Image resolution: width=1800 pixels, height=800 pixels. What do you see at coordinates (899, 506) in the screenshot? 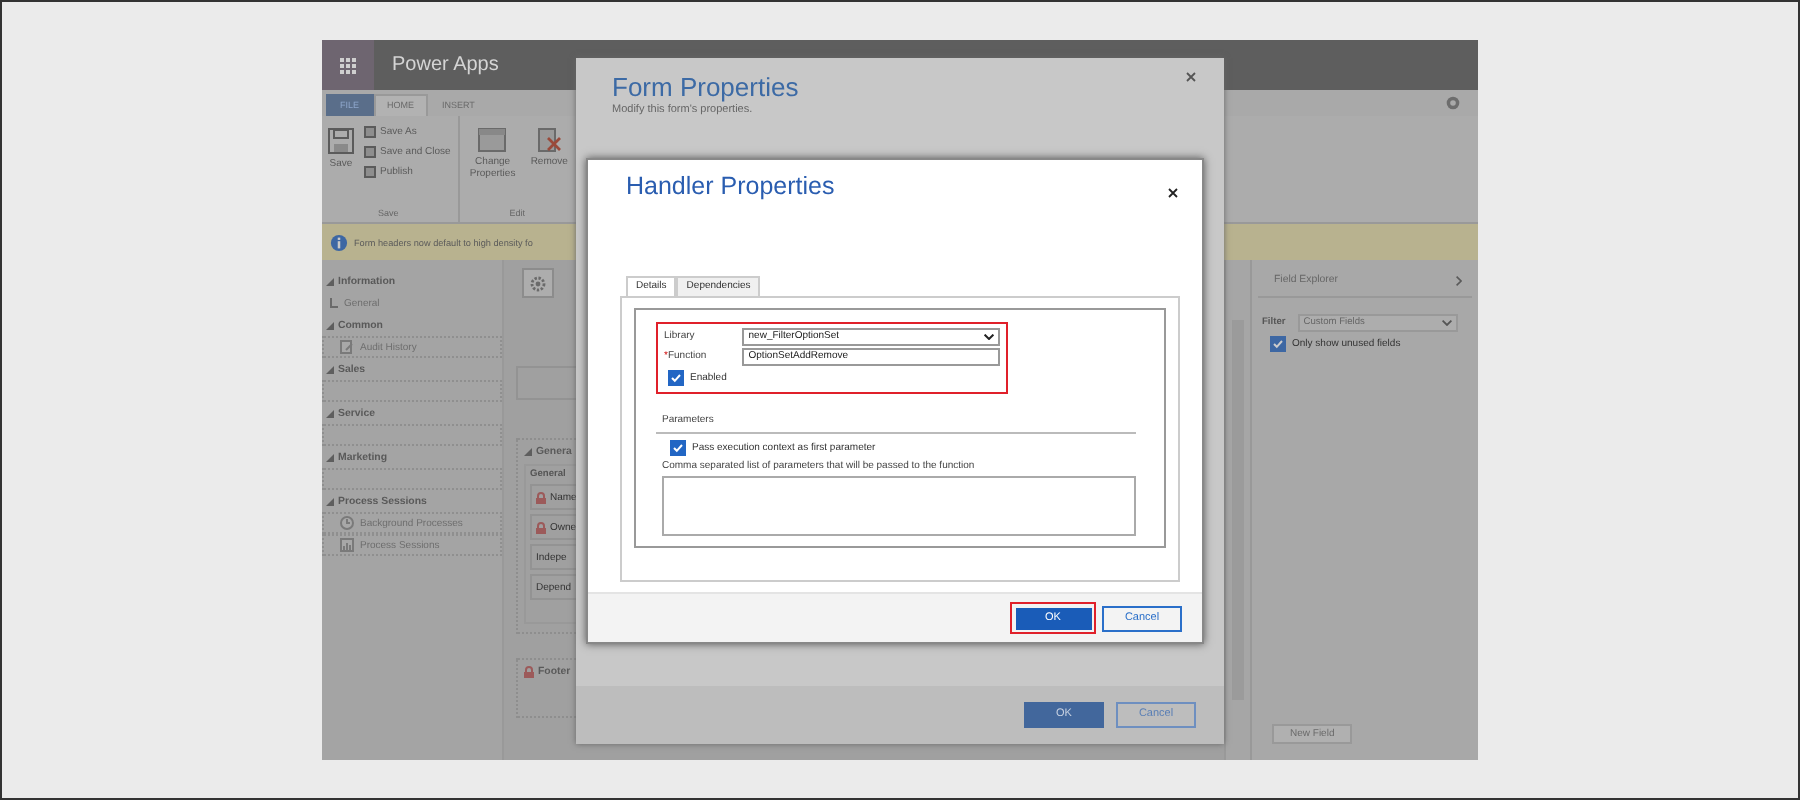
I see `parameters-field` at bounding box center [899, 506].